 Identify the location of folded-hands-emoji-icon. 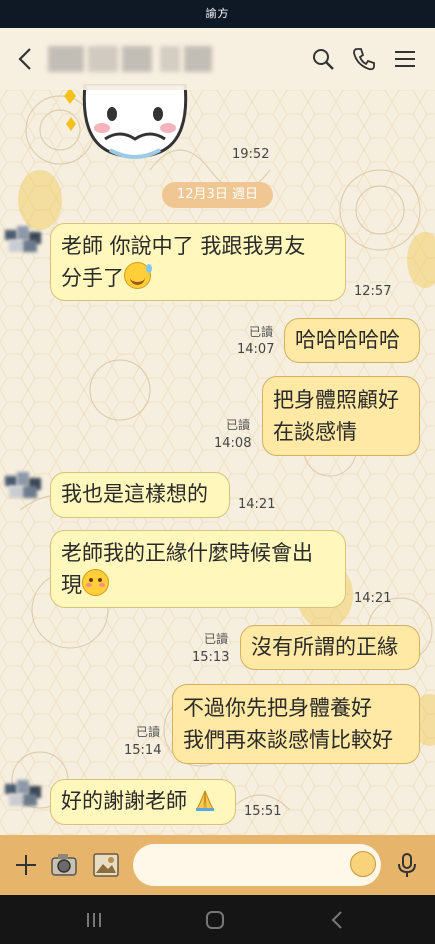
(204, 800).